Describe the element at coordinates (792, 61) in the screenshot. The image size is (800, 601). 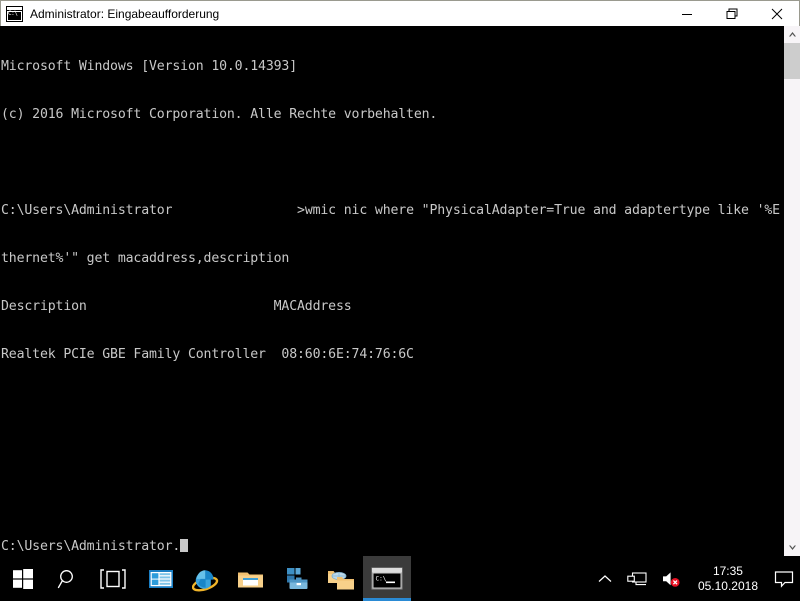
I see `scrollbar-thumb` at that location.